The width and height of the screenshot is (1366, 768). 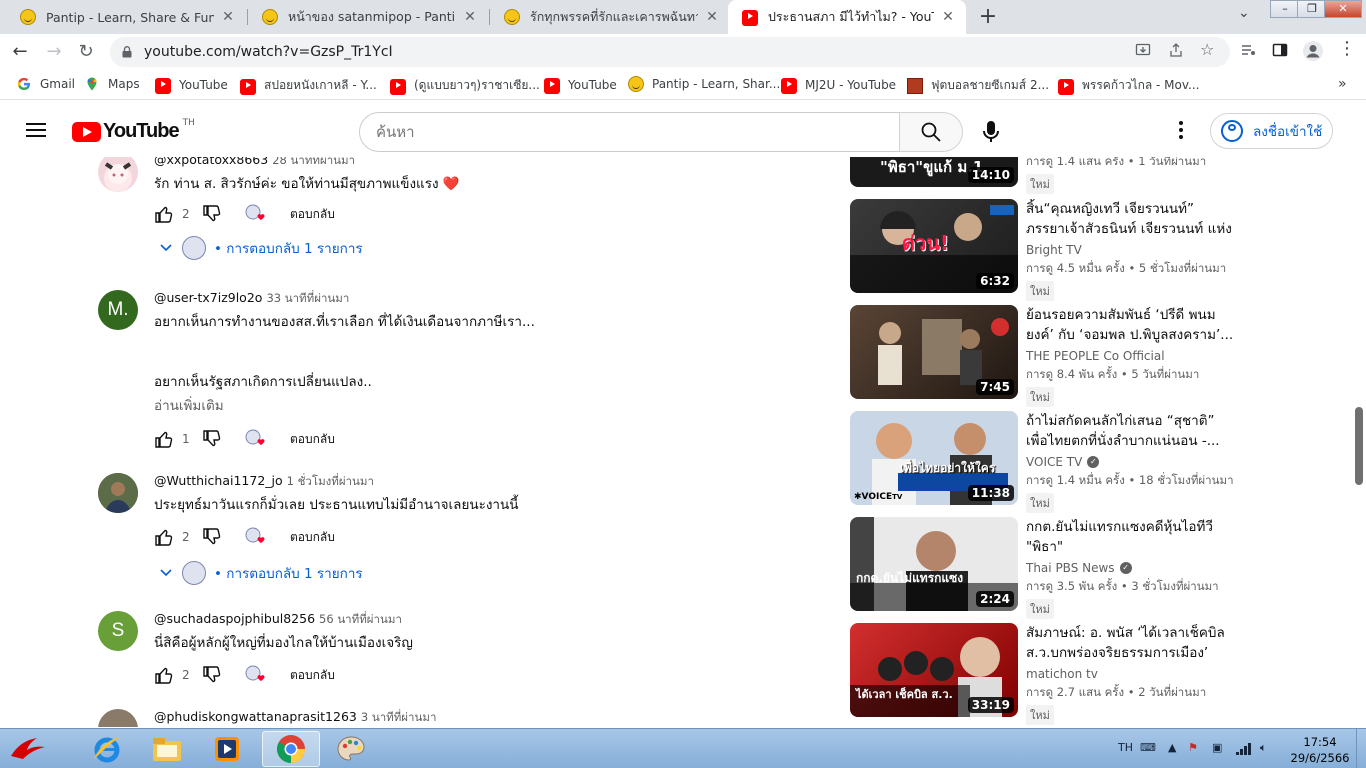 What do you see at coordinates (1172, 747) in the screenshot?
I see `tray-expand-icon: ▲` at bounding box center [1172, 747].